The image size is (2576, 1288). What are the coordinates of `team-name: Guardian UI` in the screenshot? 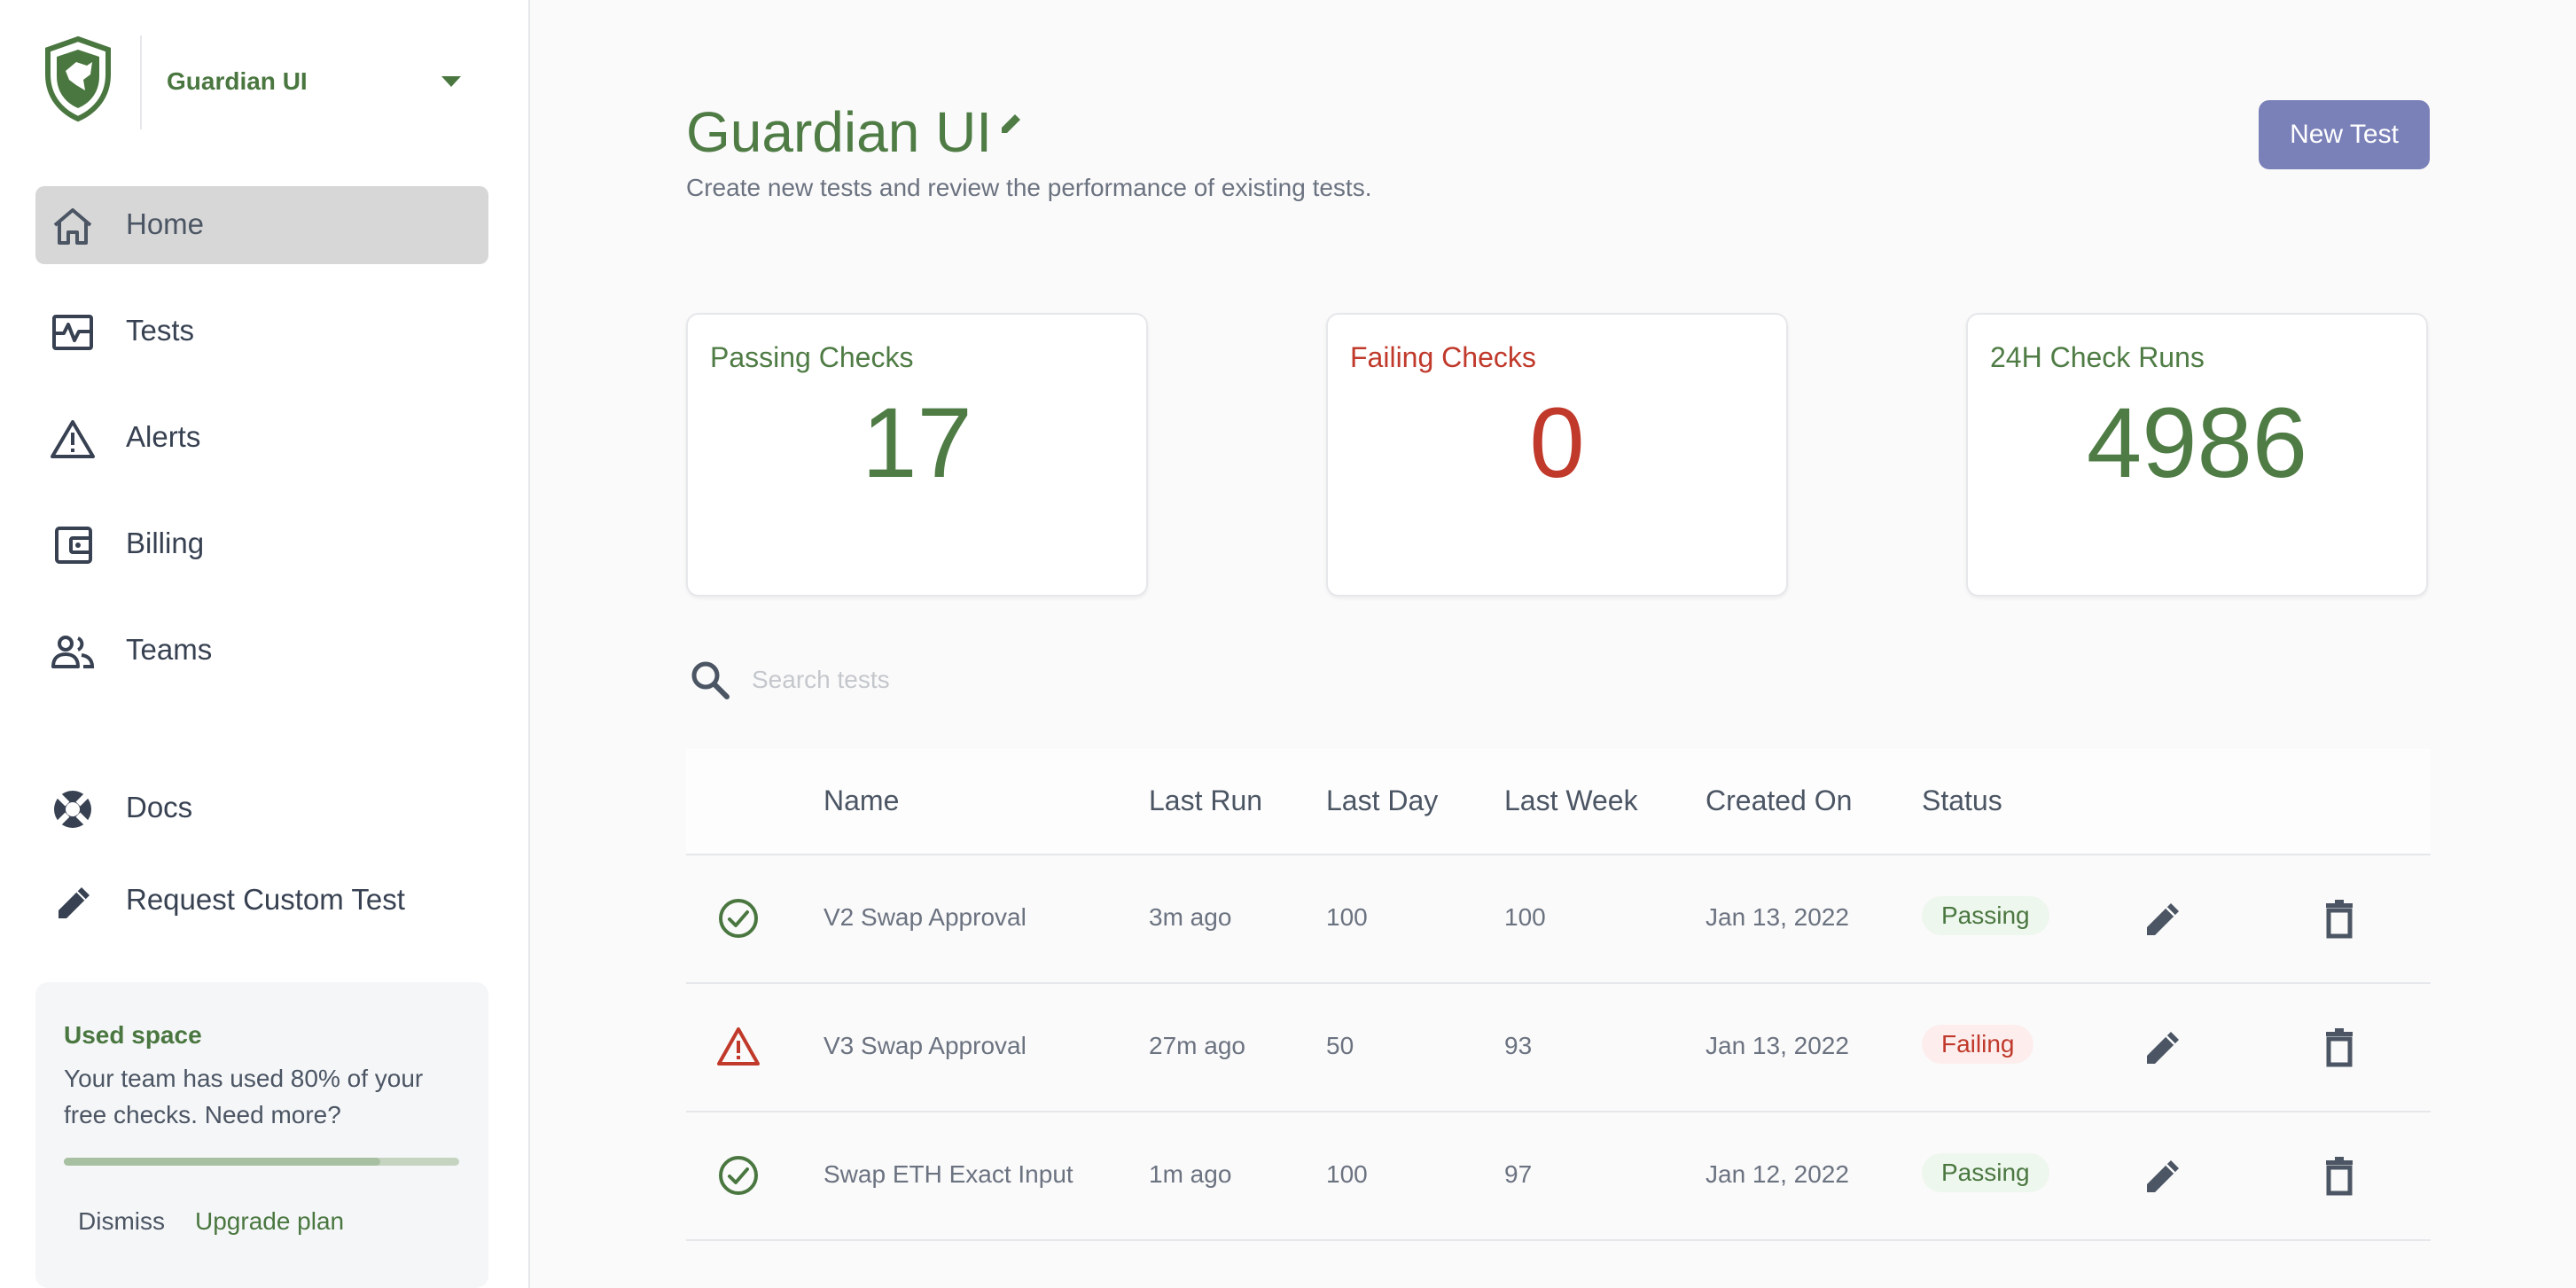 It's located at (237, 81).